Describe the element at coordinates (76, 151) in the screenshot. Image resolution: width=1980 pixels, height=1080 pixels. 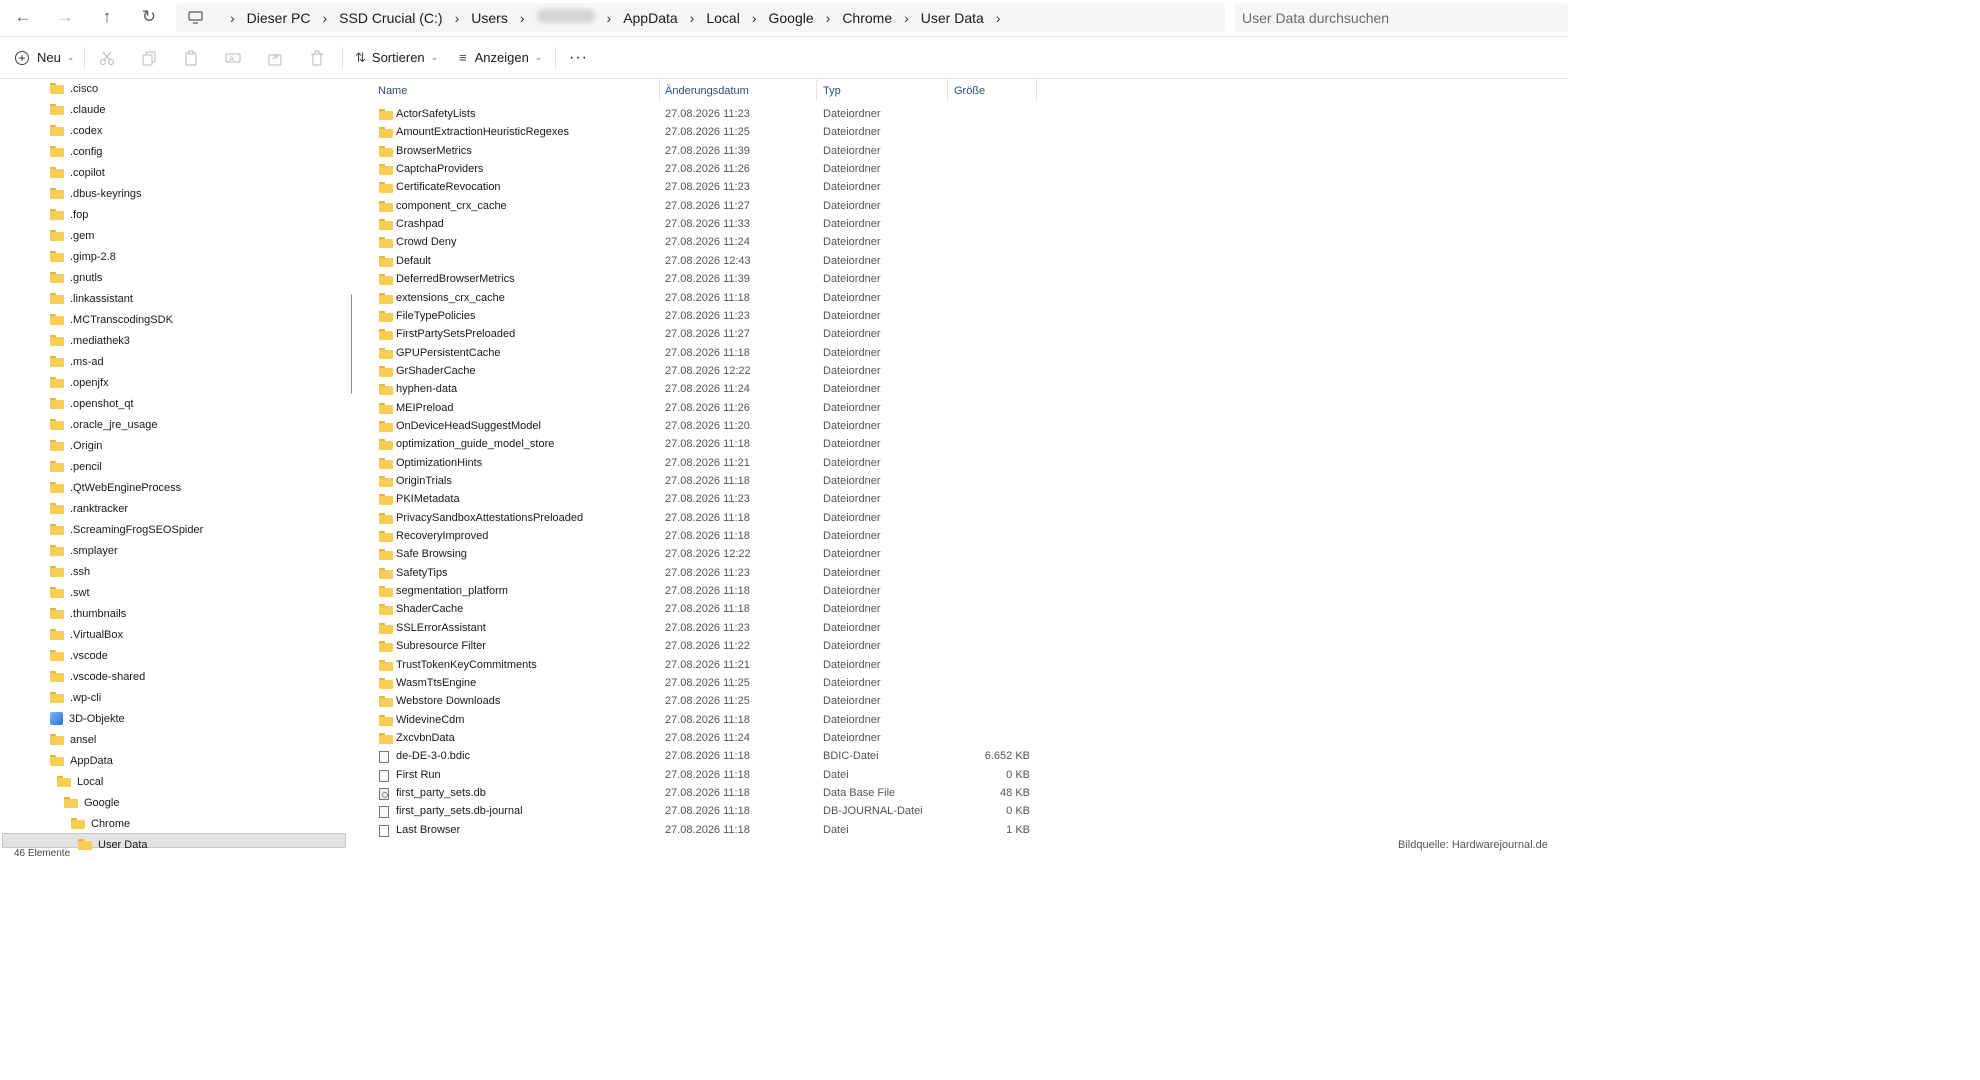
I see `tree-item: .config` at that location.